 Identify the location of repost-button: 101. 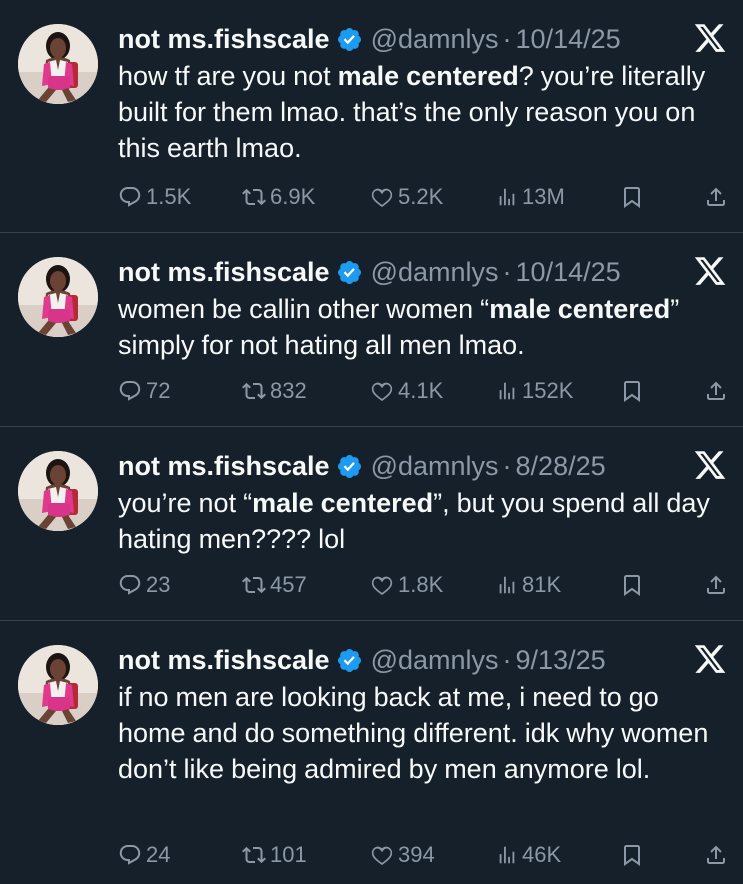
(274, 855).